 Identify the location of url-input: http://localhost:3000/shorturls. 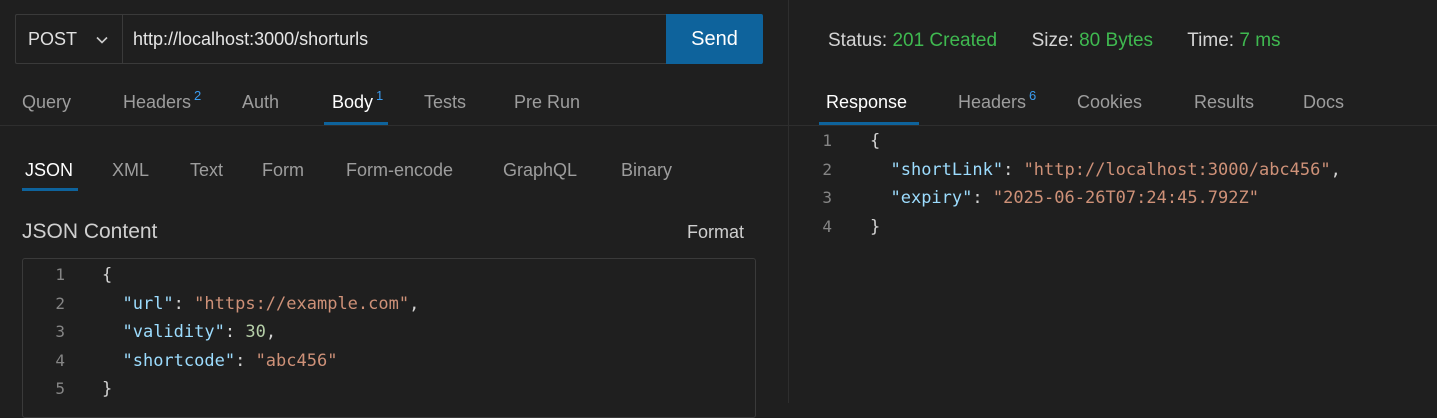
(394, 39).